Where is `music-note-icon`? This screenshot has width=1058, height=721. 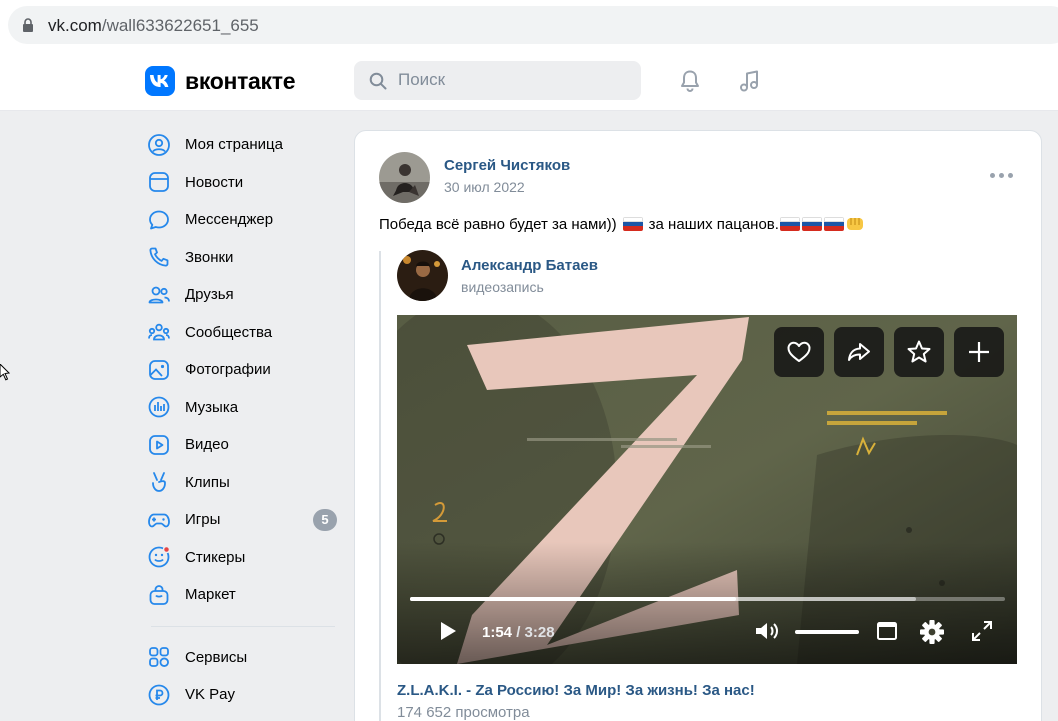 music-note-icon is located at coordinates (750, 81).